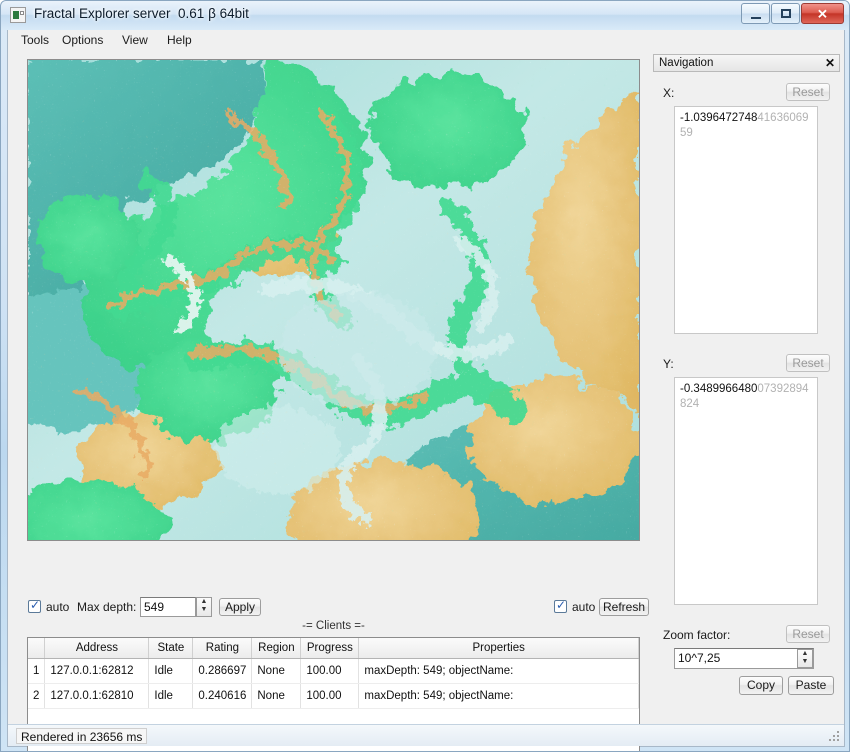 Image resolution: width=850 pixels, height=752 pixels. I want to click on auto-depth-checkbox: ✓, so click(34, 605).